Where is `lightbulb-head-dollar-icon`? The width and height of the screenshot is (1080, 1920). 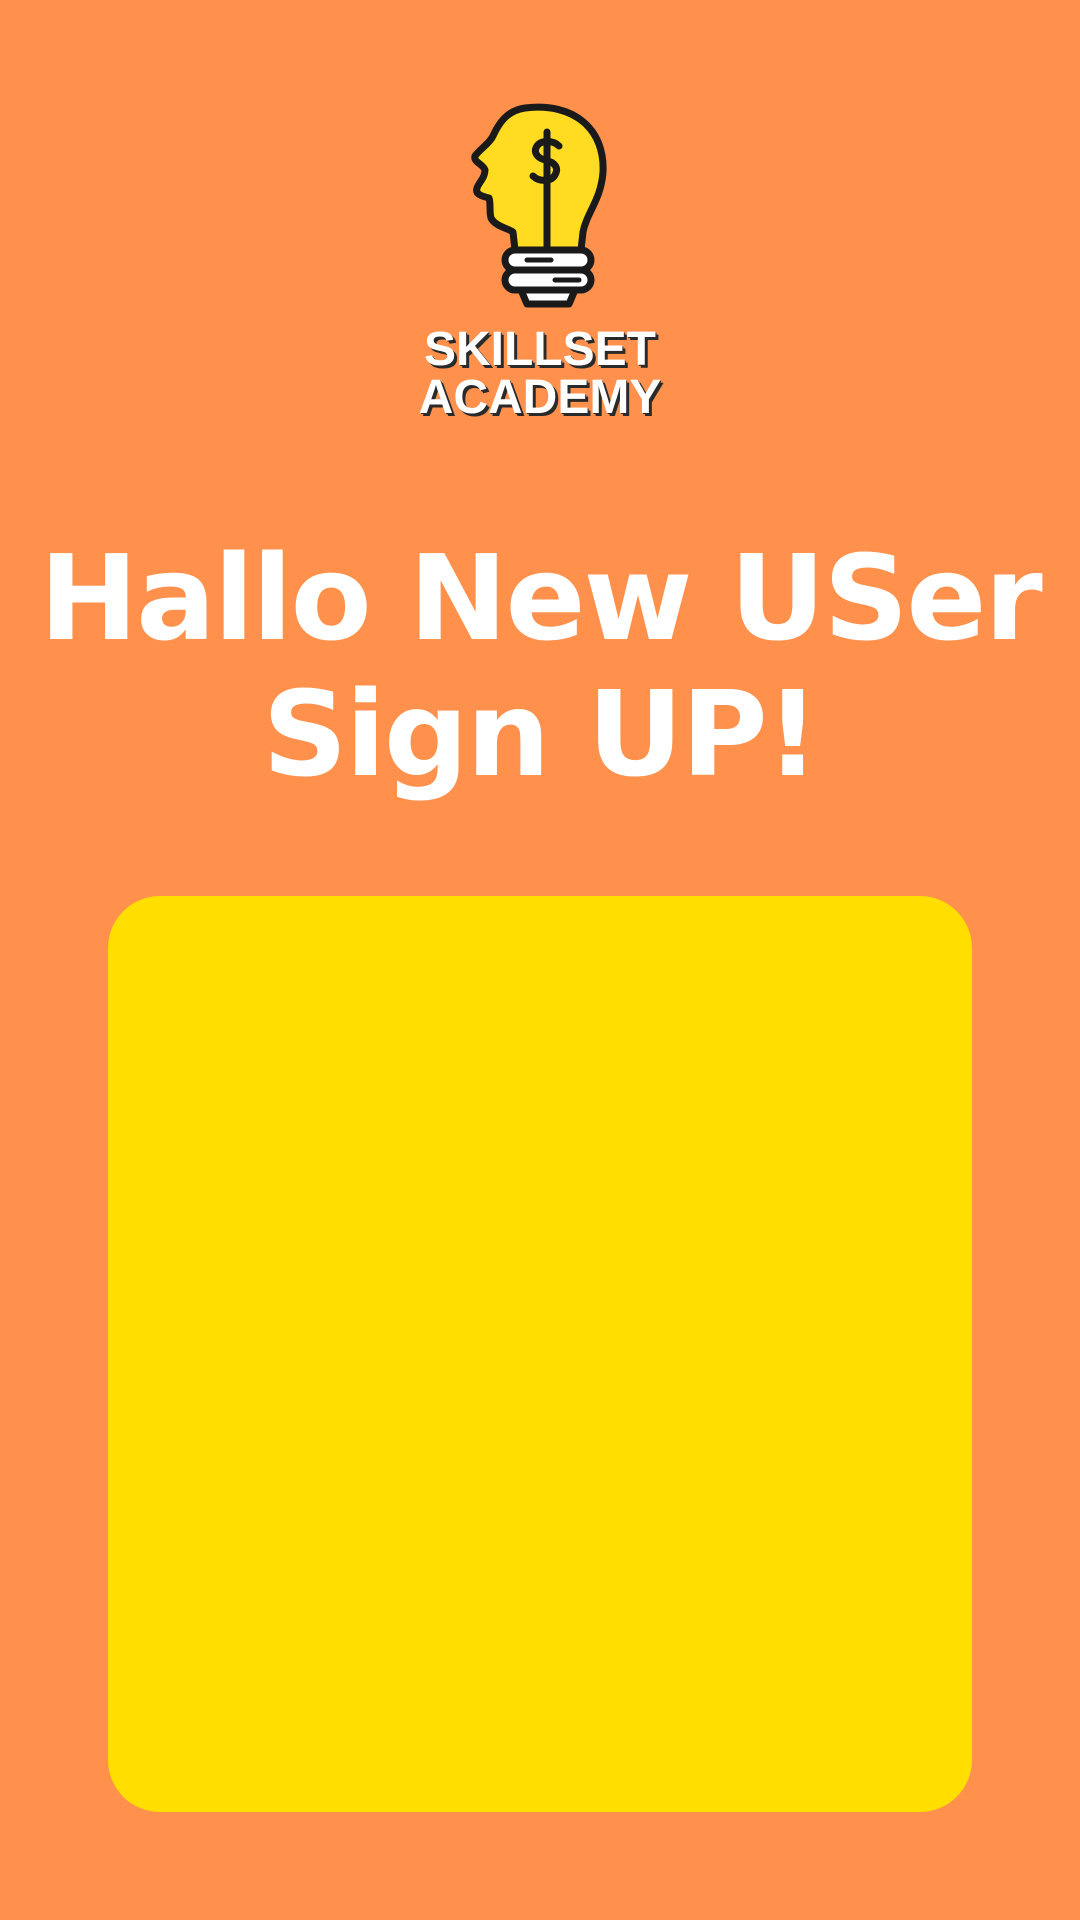 lightbulb-head-dollar-icon is located at coordinates (539, 205).